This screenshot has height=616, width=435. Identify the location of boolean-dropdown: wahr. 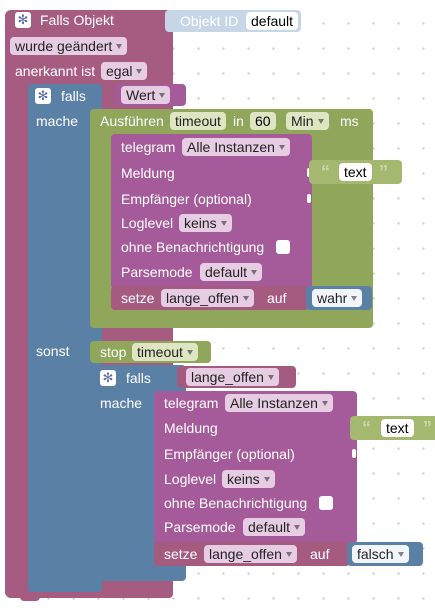
(337, 298).